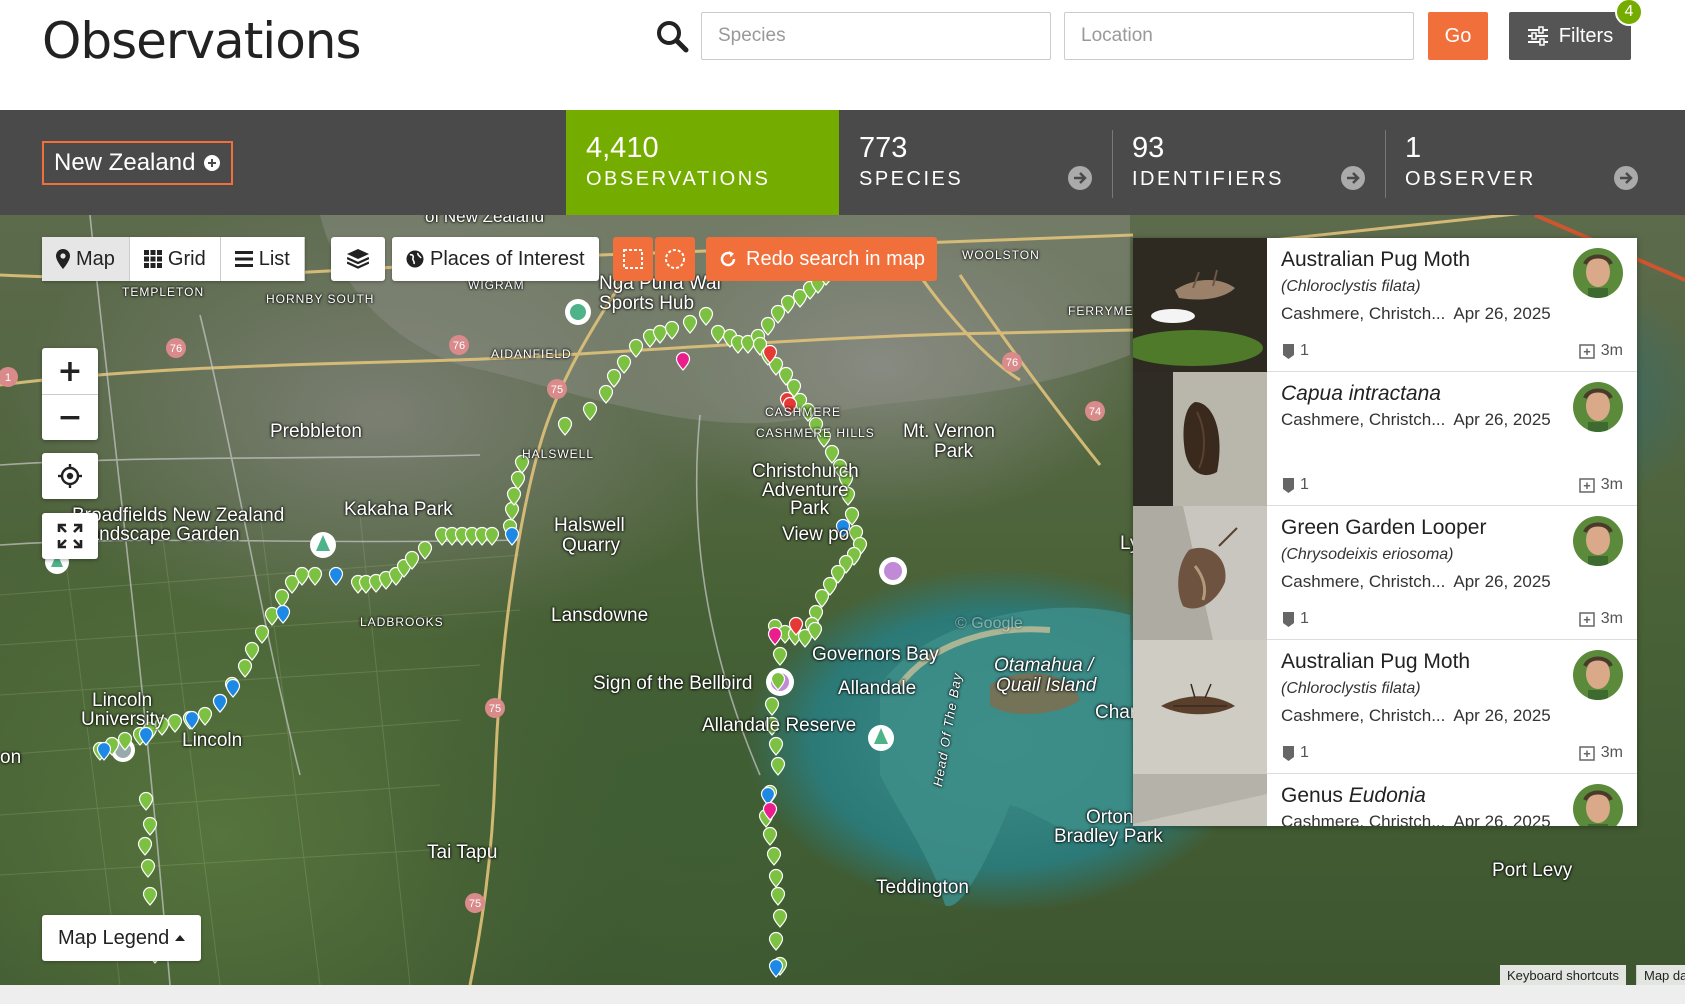  Describe the element at coordinates (1383, 528) in the screenshot. I see `observation-common-name: Green Garden Looper` at that location.